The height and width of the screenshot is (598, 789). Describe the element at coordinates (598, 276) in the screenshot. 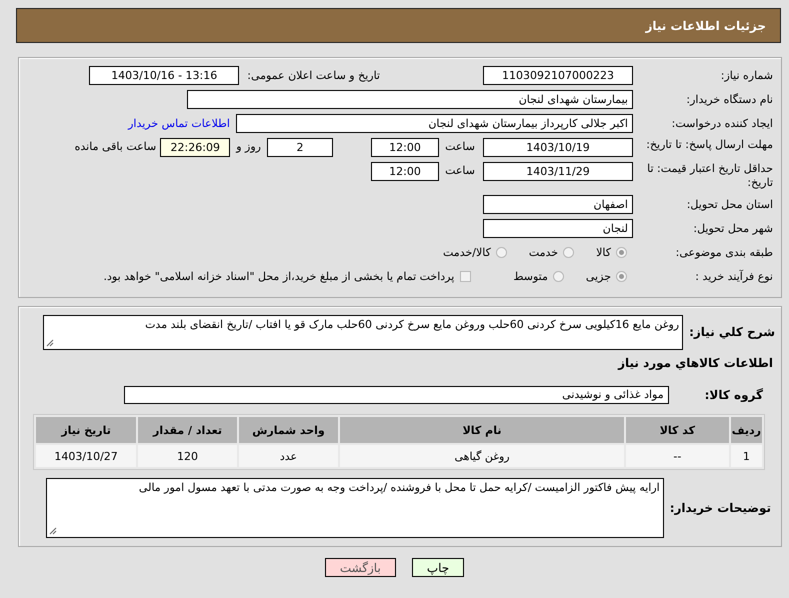

I see `radio-label: جزیی` at that location.